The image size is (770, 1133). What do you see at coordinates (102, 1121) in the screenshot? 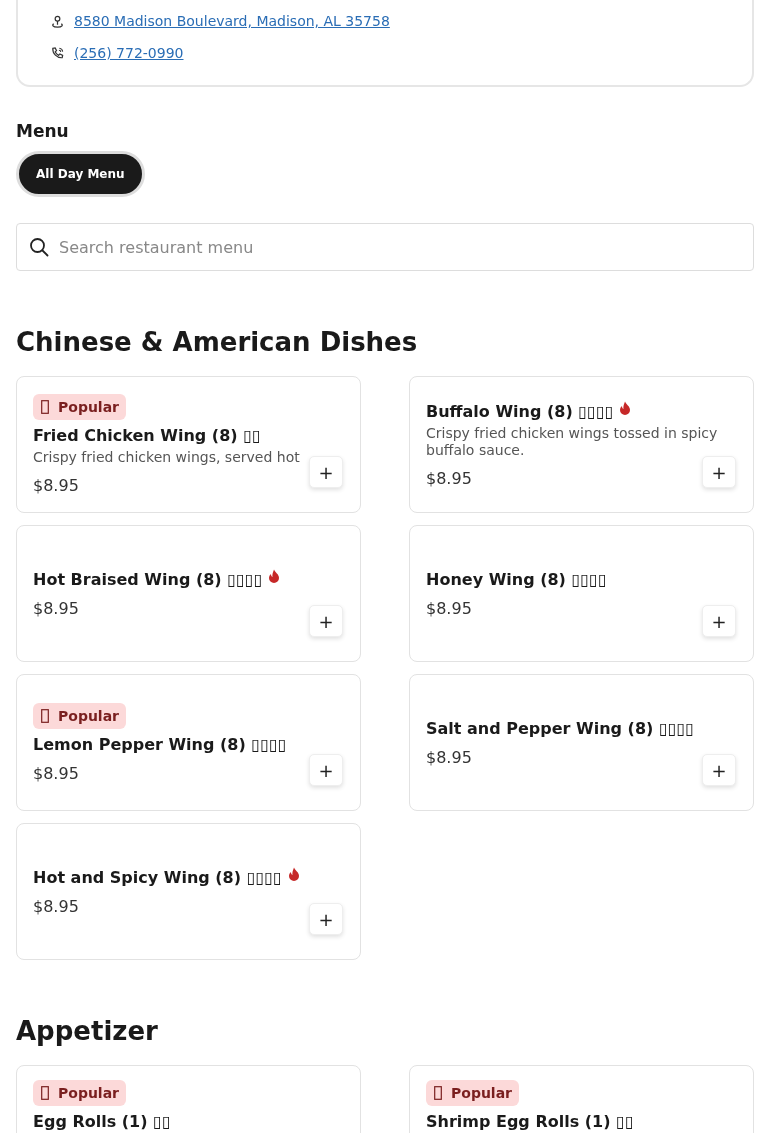
I see `item-name: Egg Rolls (1) ▯▯` at bounding box center [102, 1121].